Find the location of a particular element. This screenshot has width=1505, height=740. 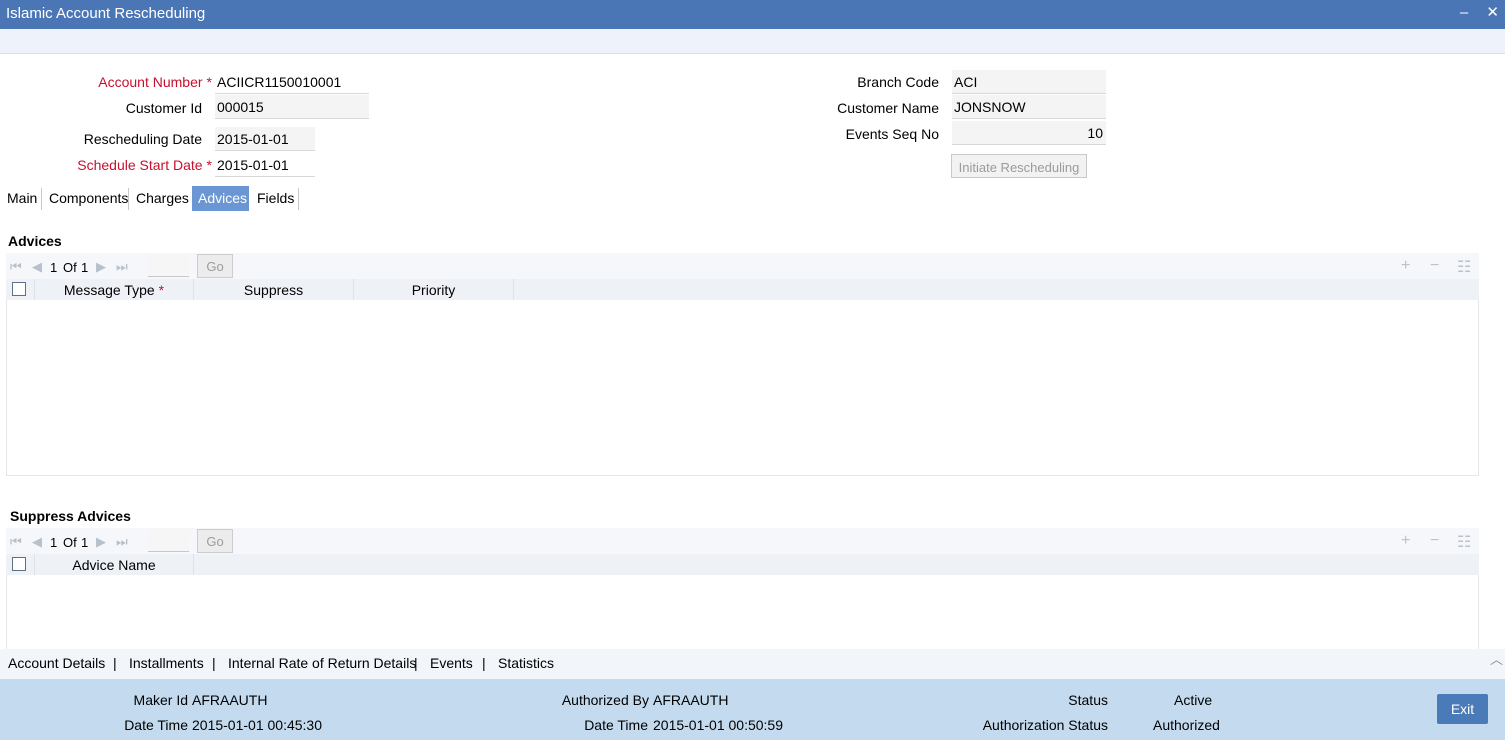

link-installments: Installments is located at coordinates (166, 663).